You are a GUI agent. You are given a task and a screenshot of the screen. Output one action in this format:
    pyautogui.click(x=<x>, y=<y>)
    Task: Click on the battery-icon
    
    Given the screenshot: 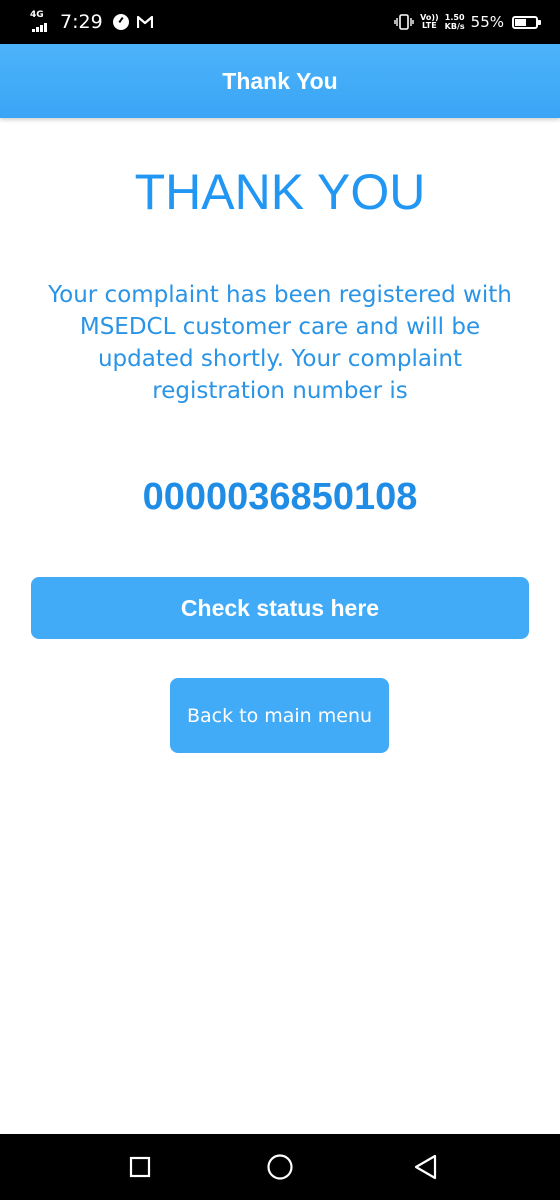 What is the action you would take?
    pyautogui.click(x=526, y=22)
    